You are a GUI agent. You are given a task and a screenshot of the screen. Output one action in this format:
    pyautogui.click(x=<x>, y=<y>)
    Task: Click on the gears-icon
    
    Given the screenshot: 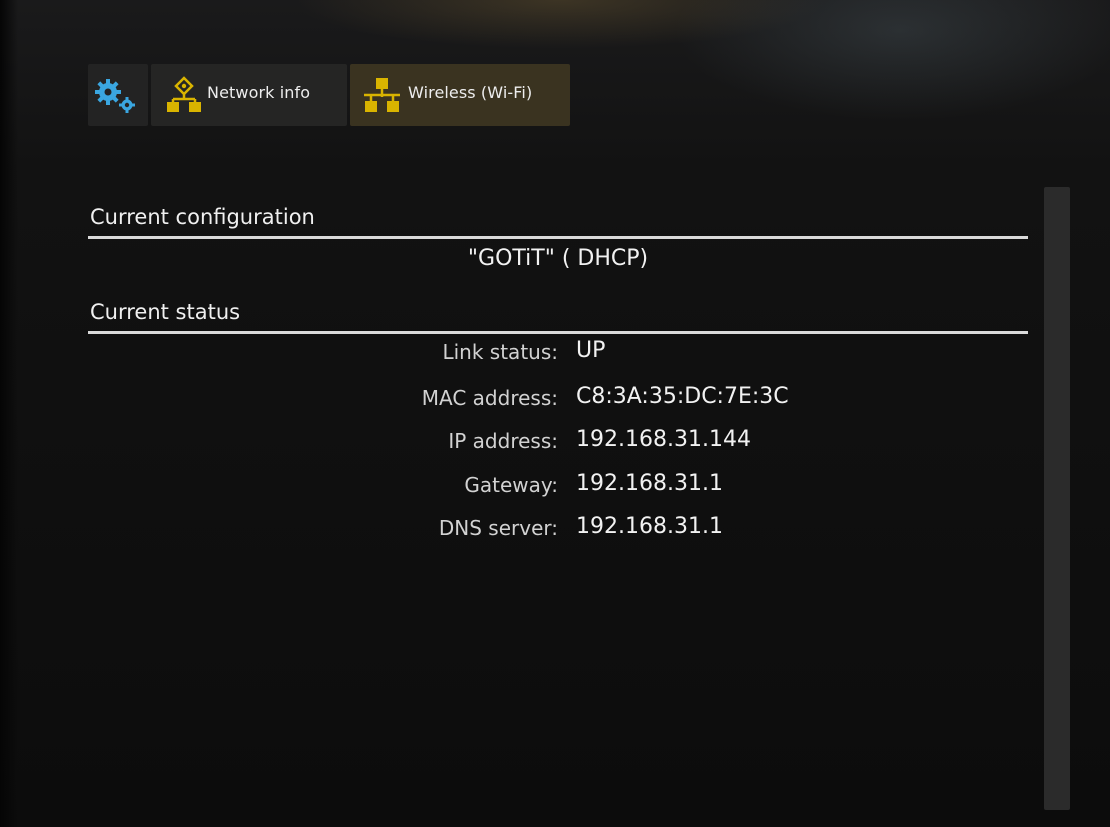 What is the action you would take?
    pyautogui.click(x=118, y=98)
    